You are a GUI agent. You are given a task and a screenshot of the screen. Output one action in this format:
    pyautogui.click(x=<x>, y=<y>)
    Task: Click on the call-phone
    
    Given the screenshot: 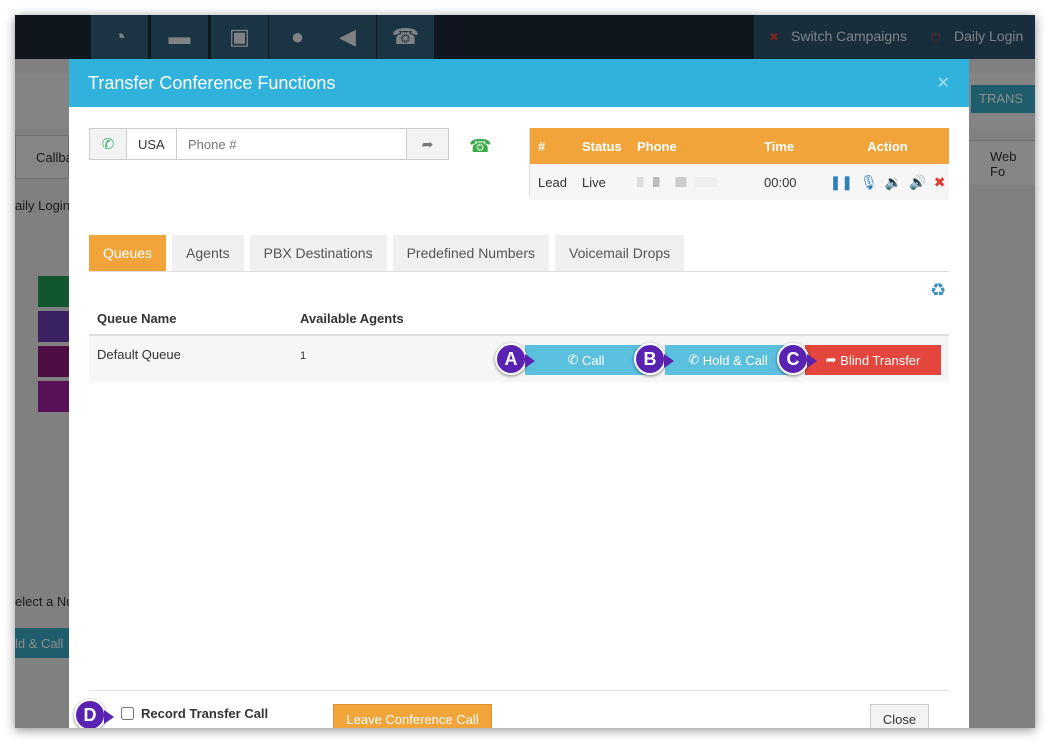 What is the action you would take?
    pyautogui.click(x=700, y=182)
    